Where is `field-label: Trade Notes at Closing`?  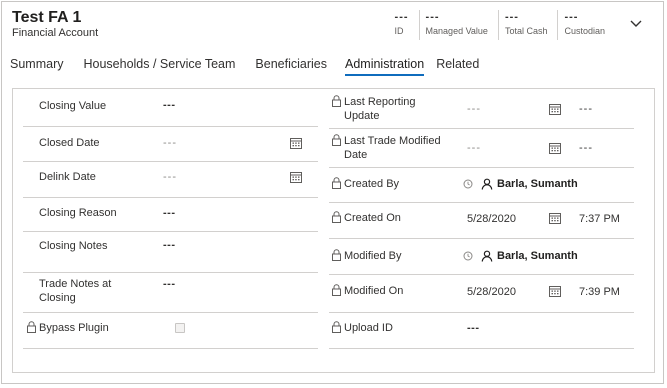
field-label: Trade Notes at Closing is located at coordinates (75, 291).